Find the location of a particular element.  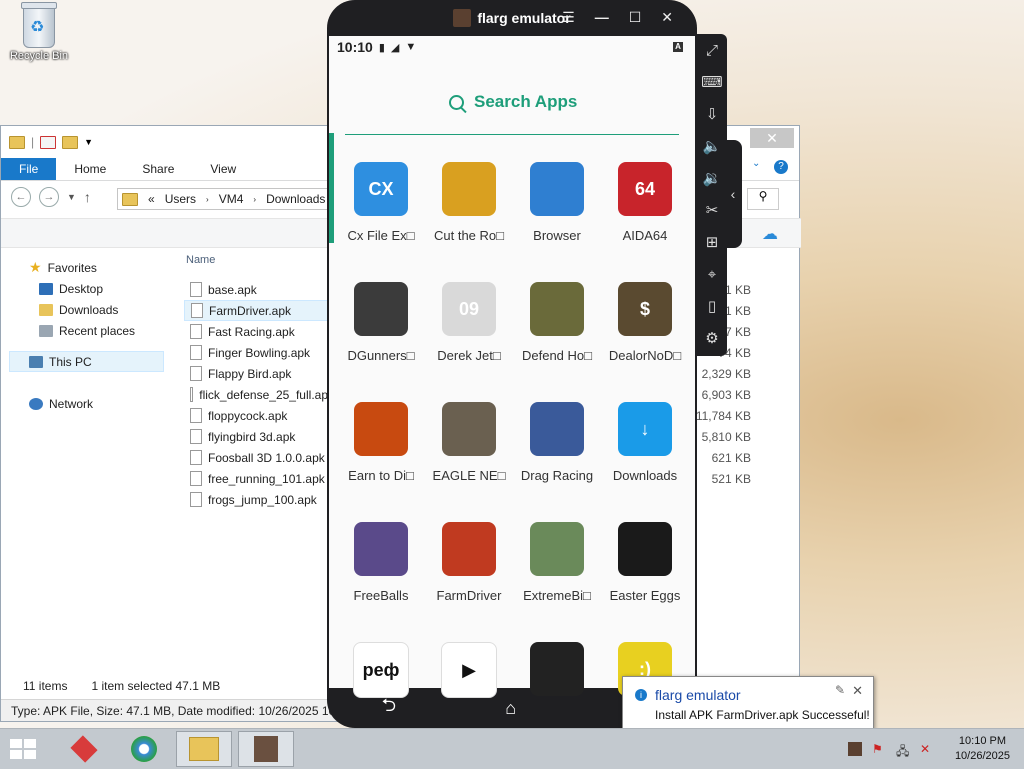

folder-icon is located at coordinates (204, 749).